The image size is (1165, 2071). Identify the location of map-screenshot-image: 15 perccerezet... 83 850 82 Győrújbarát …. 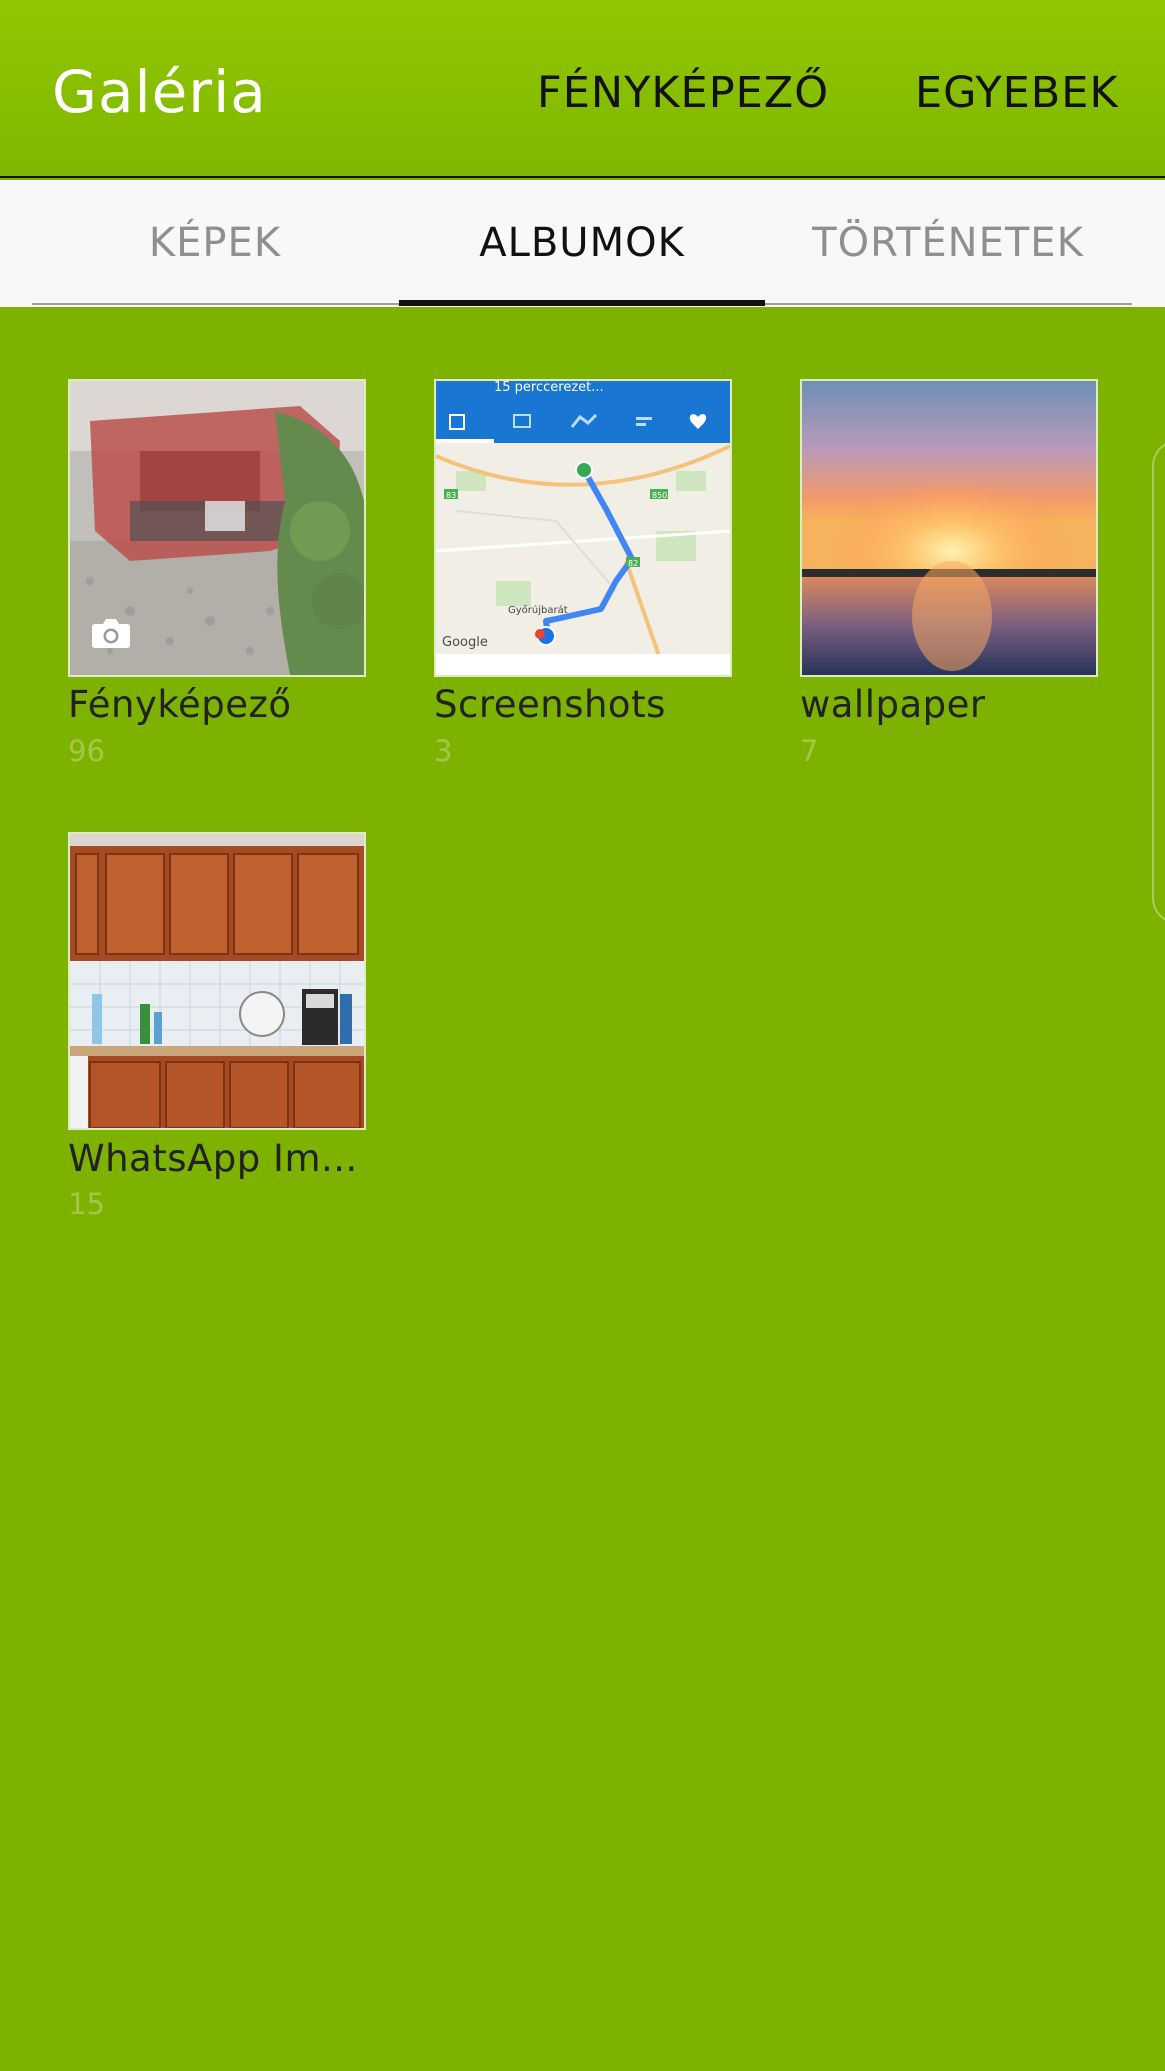
(583, 528).